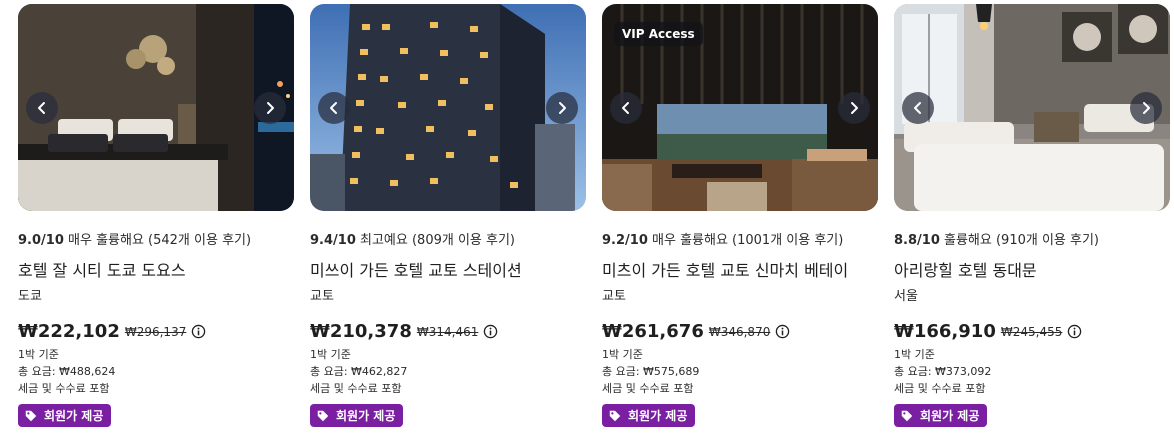 Image resolution: width=1174 pixels, height=436 pixels. Describe the element at coordinates (69, 331) in the screenshot. I see `current-price: ₩222,102` at that location.